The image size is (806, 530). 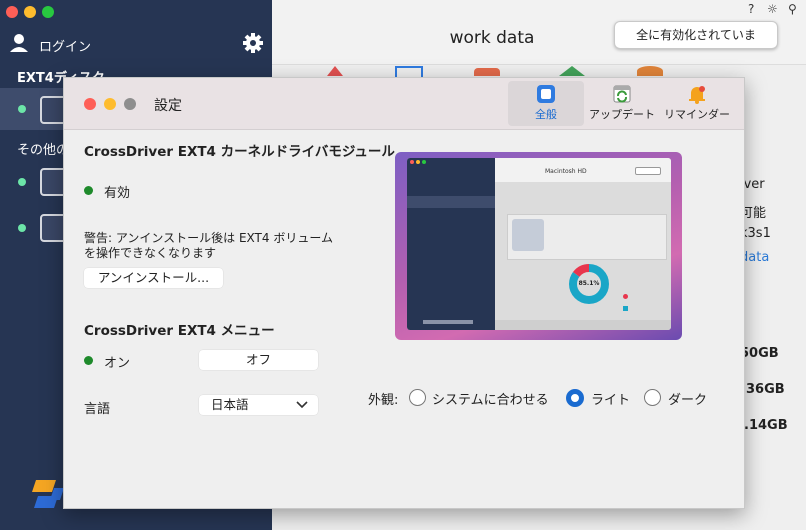 I want to click on notification-toast: 全に有効化されていま, so click(x=696, y=35).